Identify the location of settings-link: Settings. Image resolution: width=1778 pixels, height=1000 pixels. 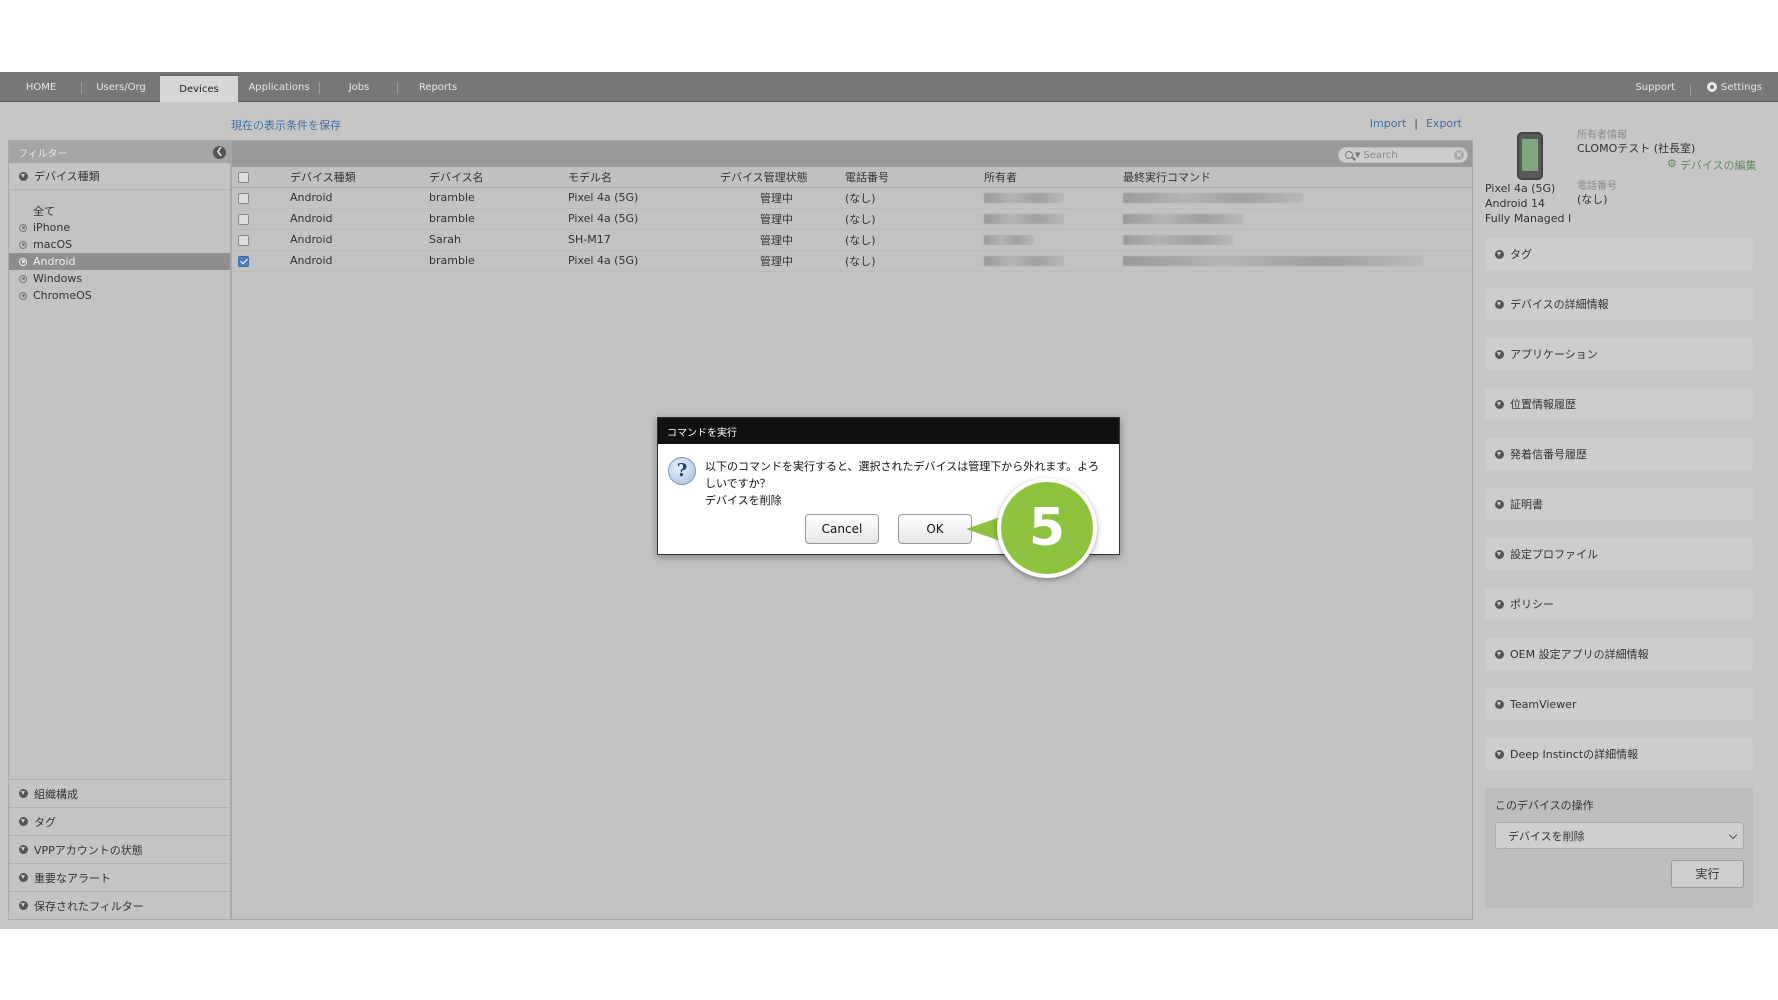
(1734, 87).